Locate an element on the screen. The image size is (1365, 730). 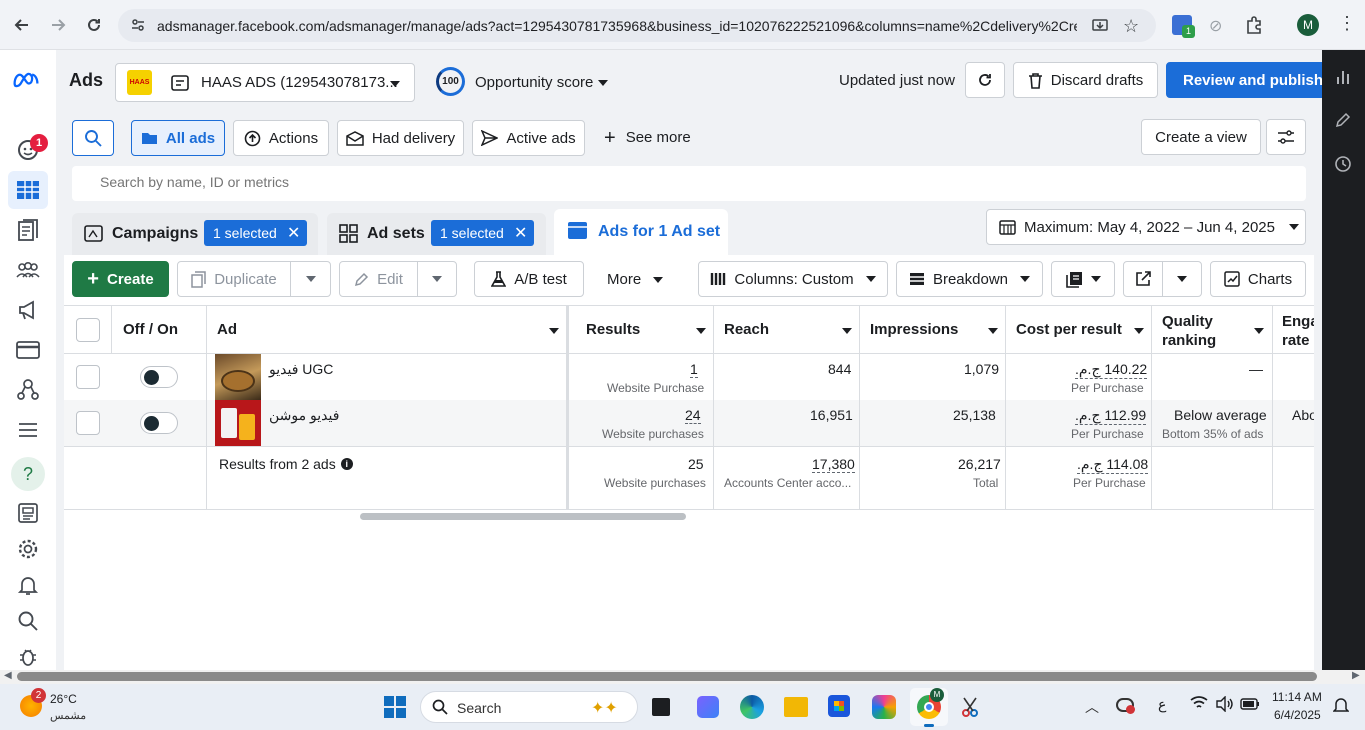
duplicate-dropdown is located at coordinates (310, 279).